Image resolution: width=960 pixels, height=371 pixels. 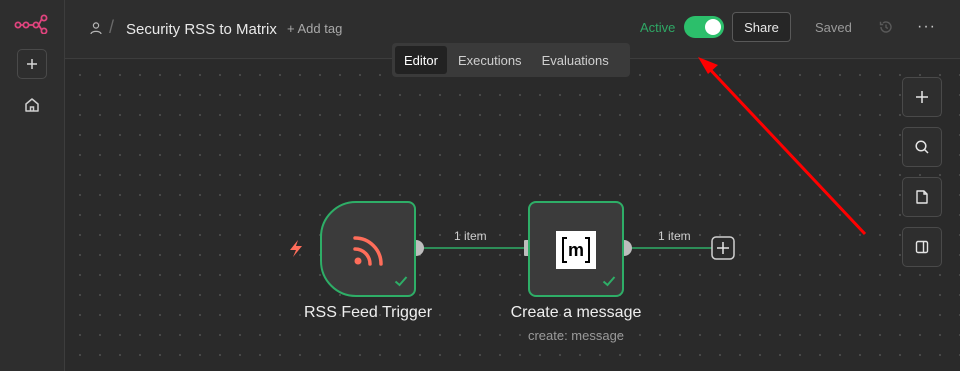 What do you see at coordinates (201, 29) in the screenshot?
I see `workflow-title: Security RSS to Matrix` at bounding box center [201, 29].